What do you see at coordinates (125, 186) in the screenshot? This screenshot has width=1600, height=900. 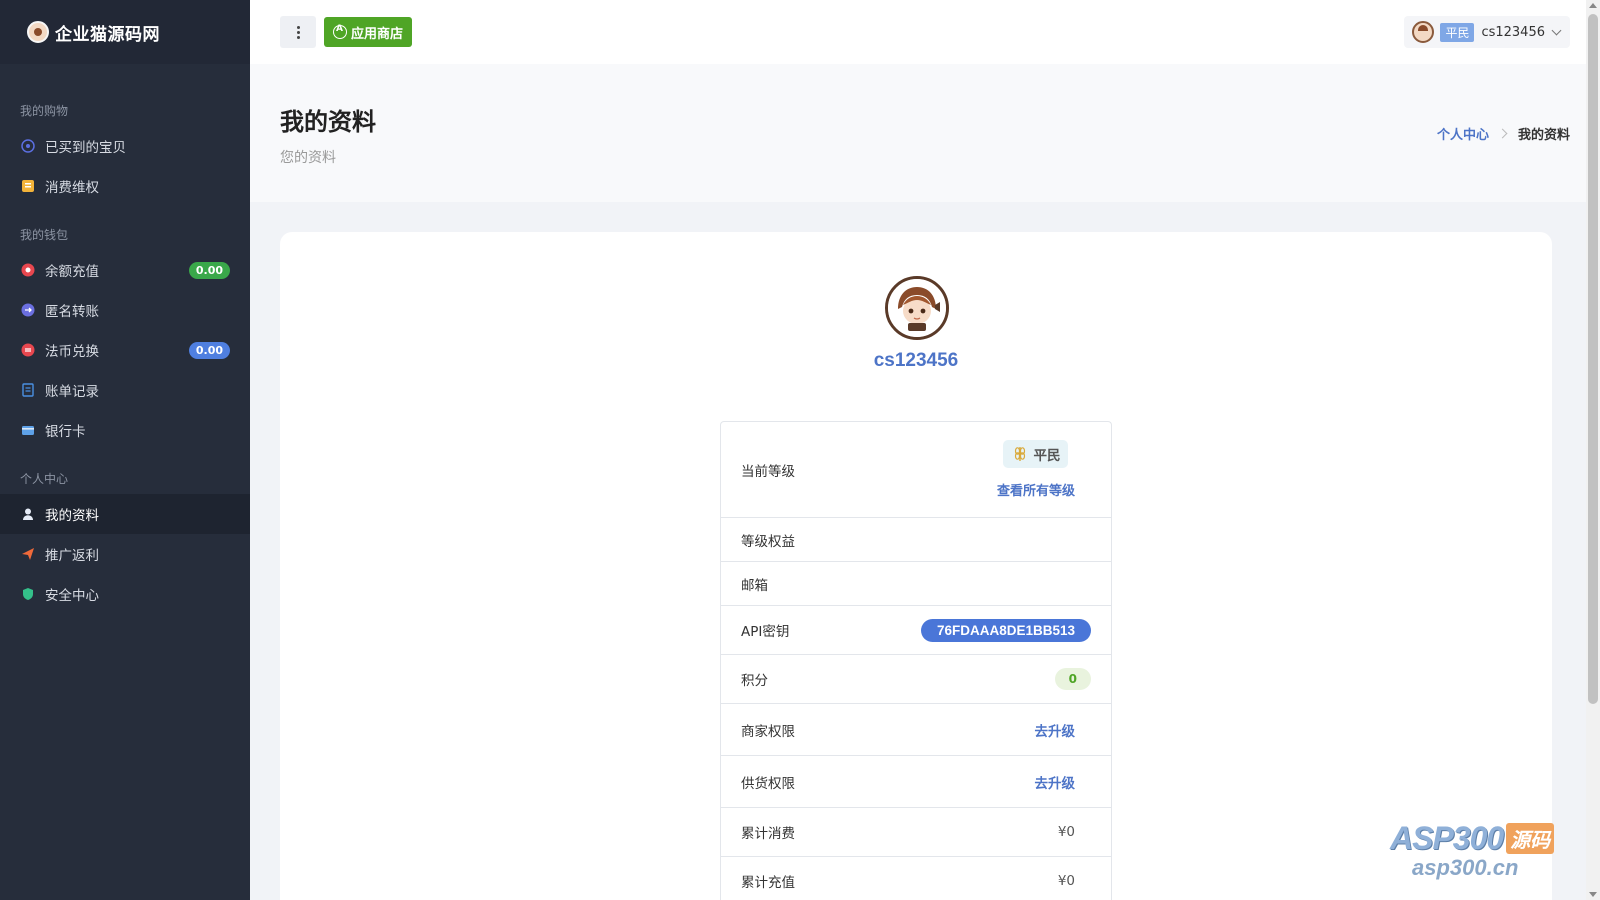 I see `sidebar-item-complaint: 消费维权` at bounding box center [125, 186].